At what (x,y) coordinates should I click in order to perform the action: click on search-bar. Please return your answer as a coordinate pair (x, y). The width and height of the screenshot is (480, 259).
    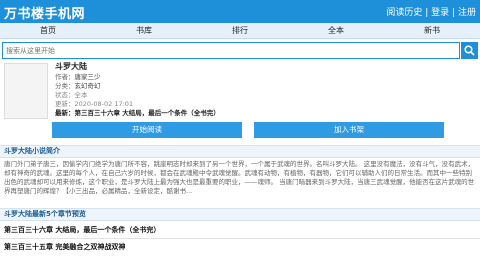
    Looking at the image, I should click on (240, 50).